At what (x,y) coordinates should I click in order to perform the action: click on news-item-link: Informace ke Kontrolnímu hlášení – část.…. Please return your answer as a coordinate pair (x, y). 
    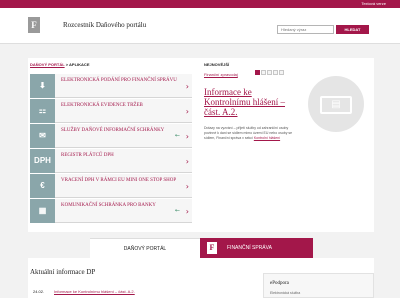
    Looking at the image, I should click on (94, 291).